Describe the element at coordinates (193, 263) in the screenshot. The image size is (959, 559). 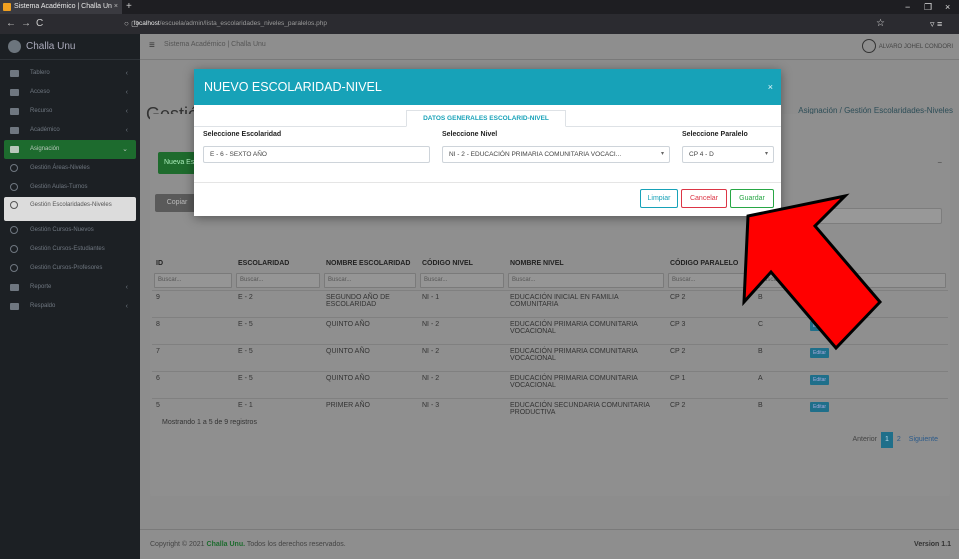
I see `column-header: ID` at that location.